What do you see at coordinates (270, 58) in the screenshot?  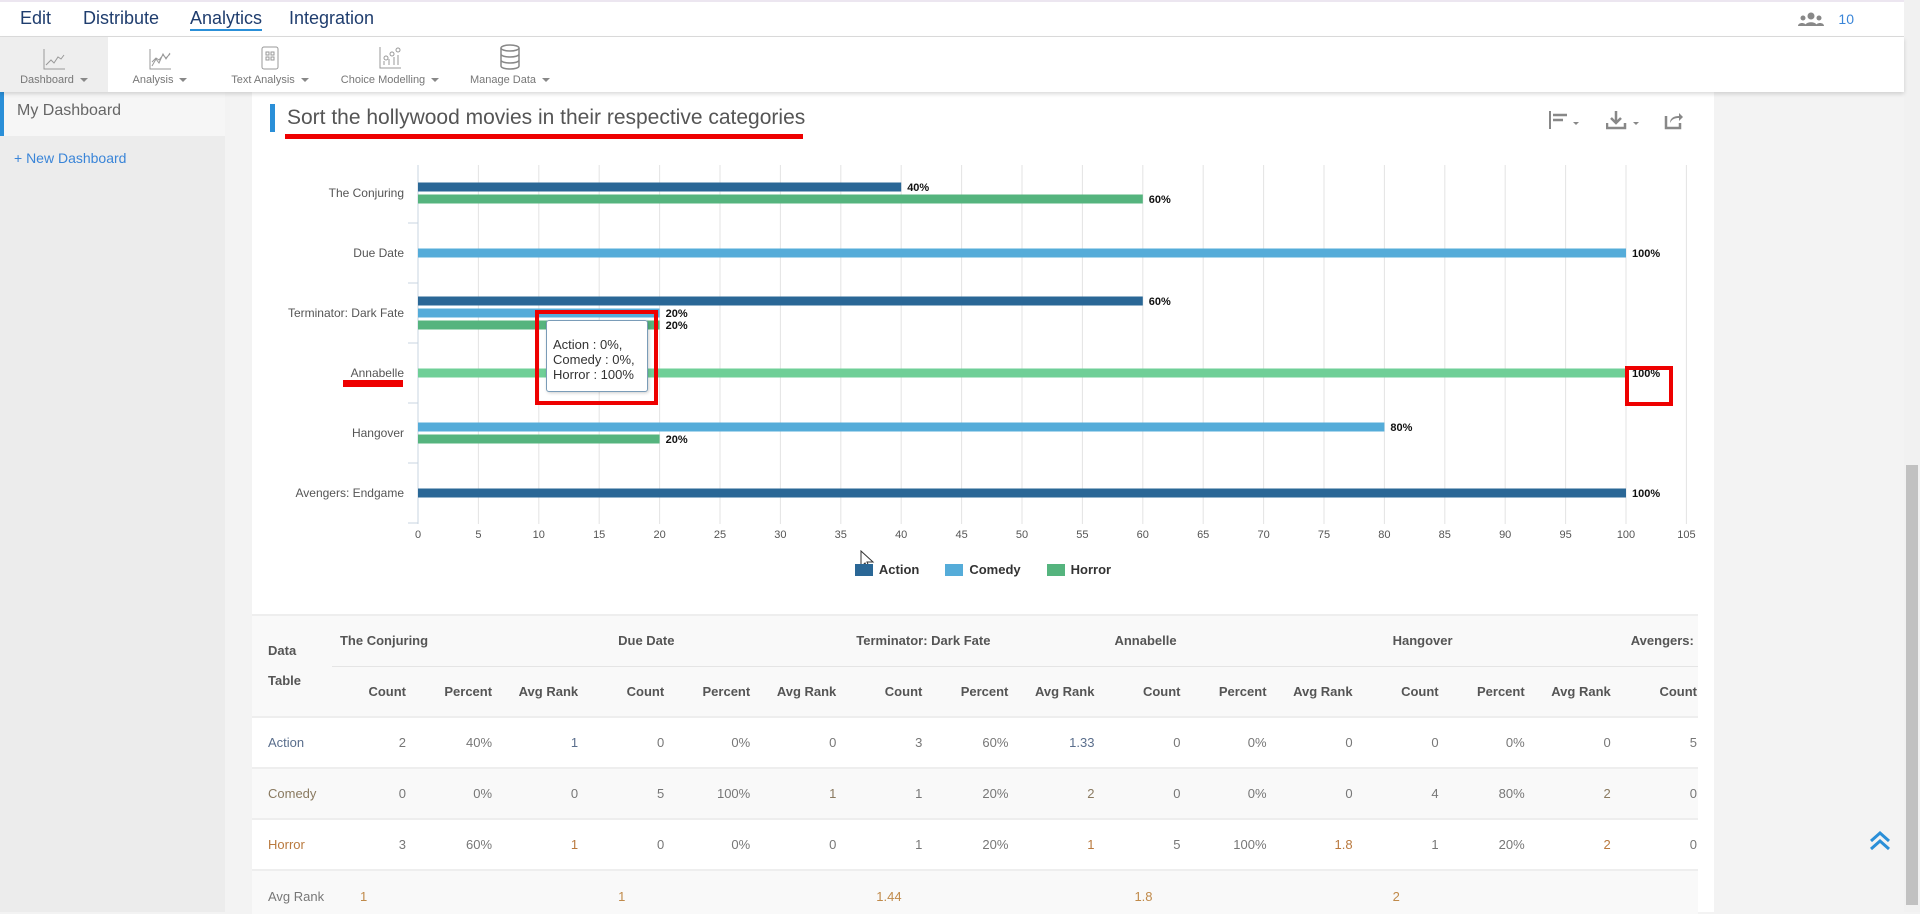 I see `text-analysis-icon` at bounding box center [270, 58].